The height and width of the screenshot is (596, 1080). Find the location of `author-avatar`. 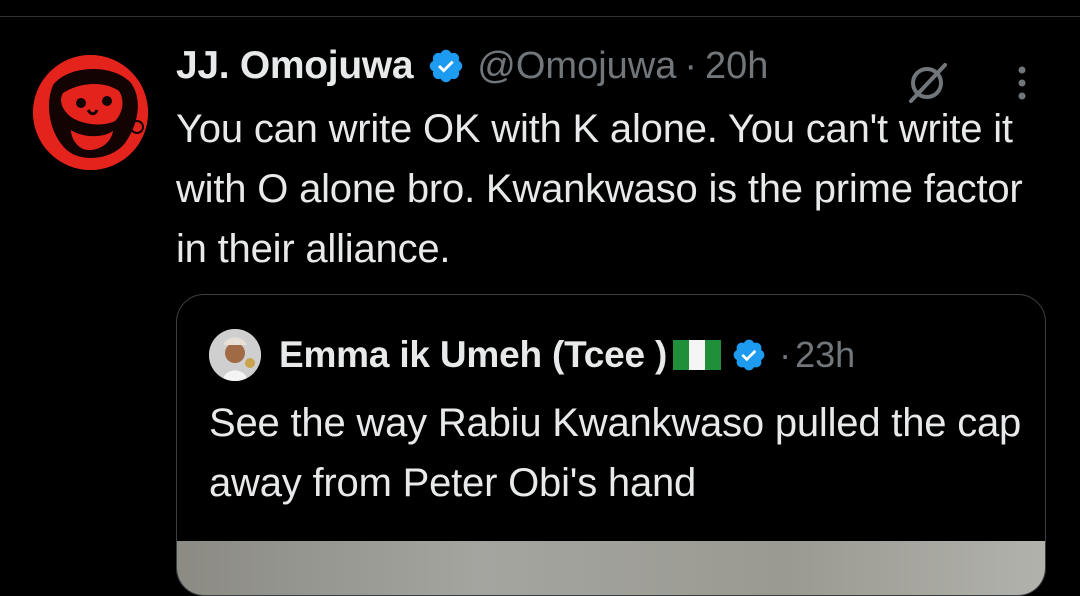

author-avatar is located at coordinates (90, 112).